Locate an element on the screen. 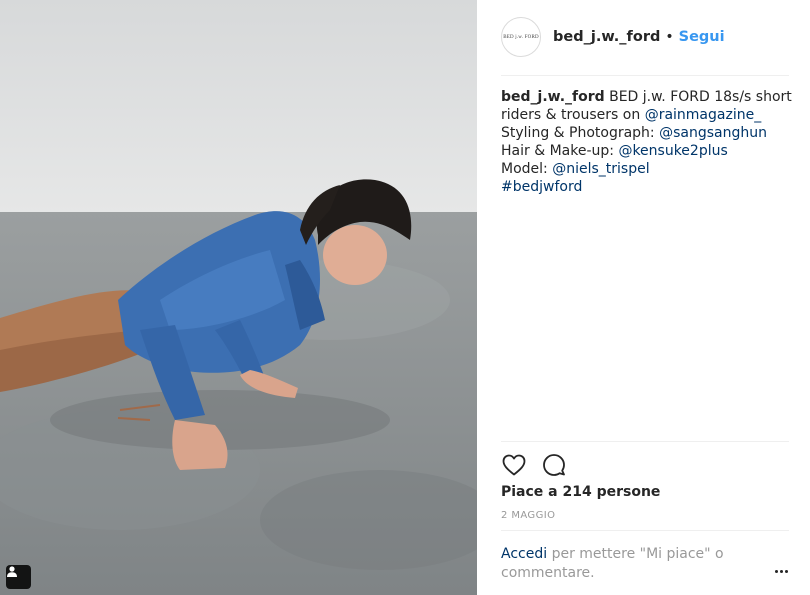 The height and width of the screenshot is (595, 810). actions-divider is located at coordinates (645, 441).